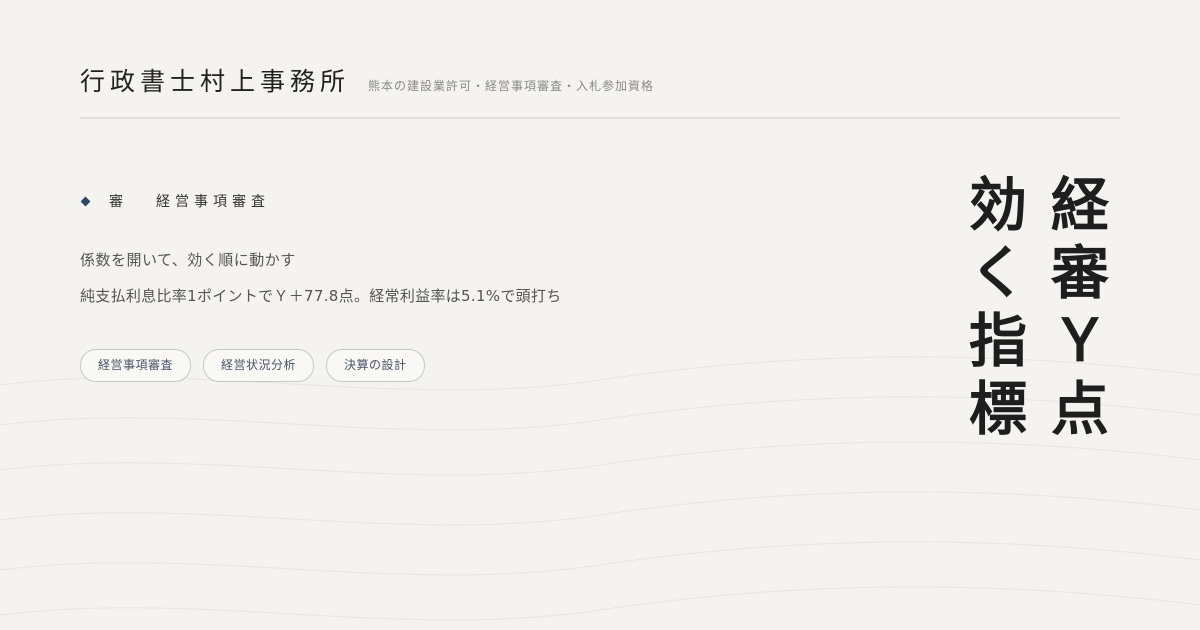  Describe the element at coordinates (600, 118) in the screenshot. I see `header-divider` at that location.